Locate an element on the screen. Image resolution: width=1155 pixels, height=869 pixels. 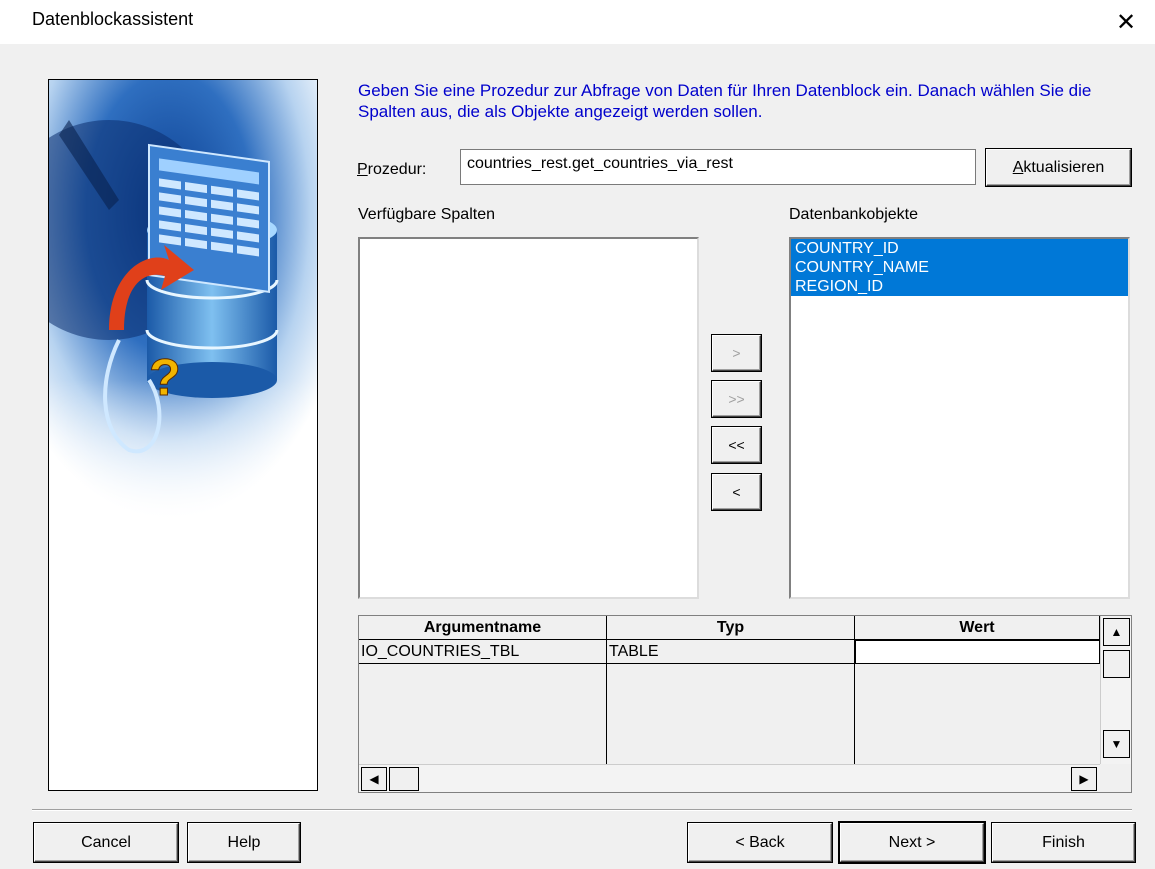
move-one-right-button: > is located at coordinates (736, 353).